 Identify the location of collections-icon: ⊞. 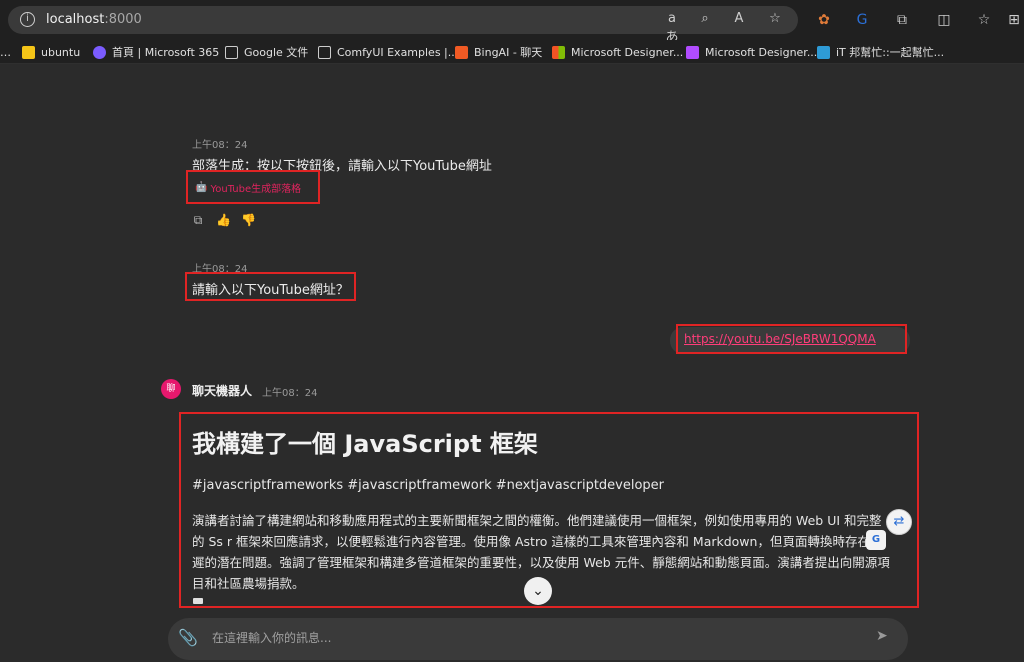
(1014, 20).